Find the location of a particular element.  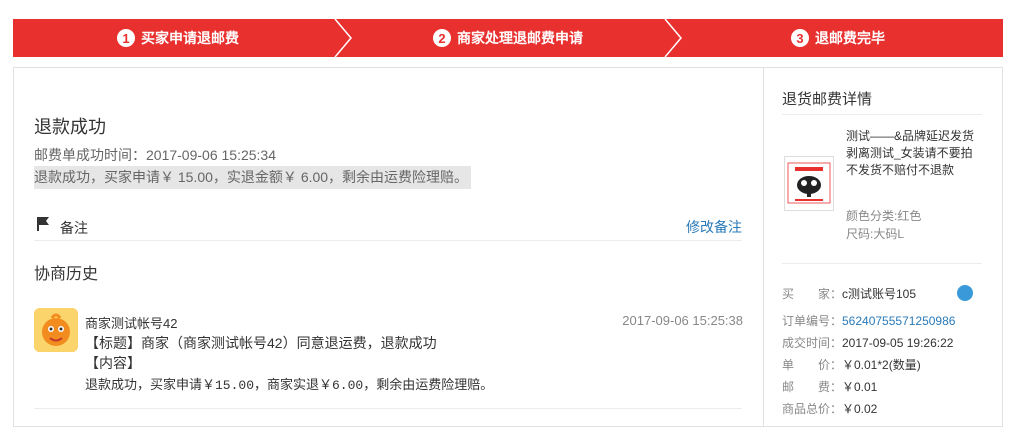

total-row: 商品总价：￥0.02 is located at coordinates (829, 408).